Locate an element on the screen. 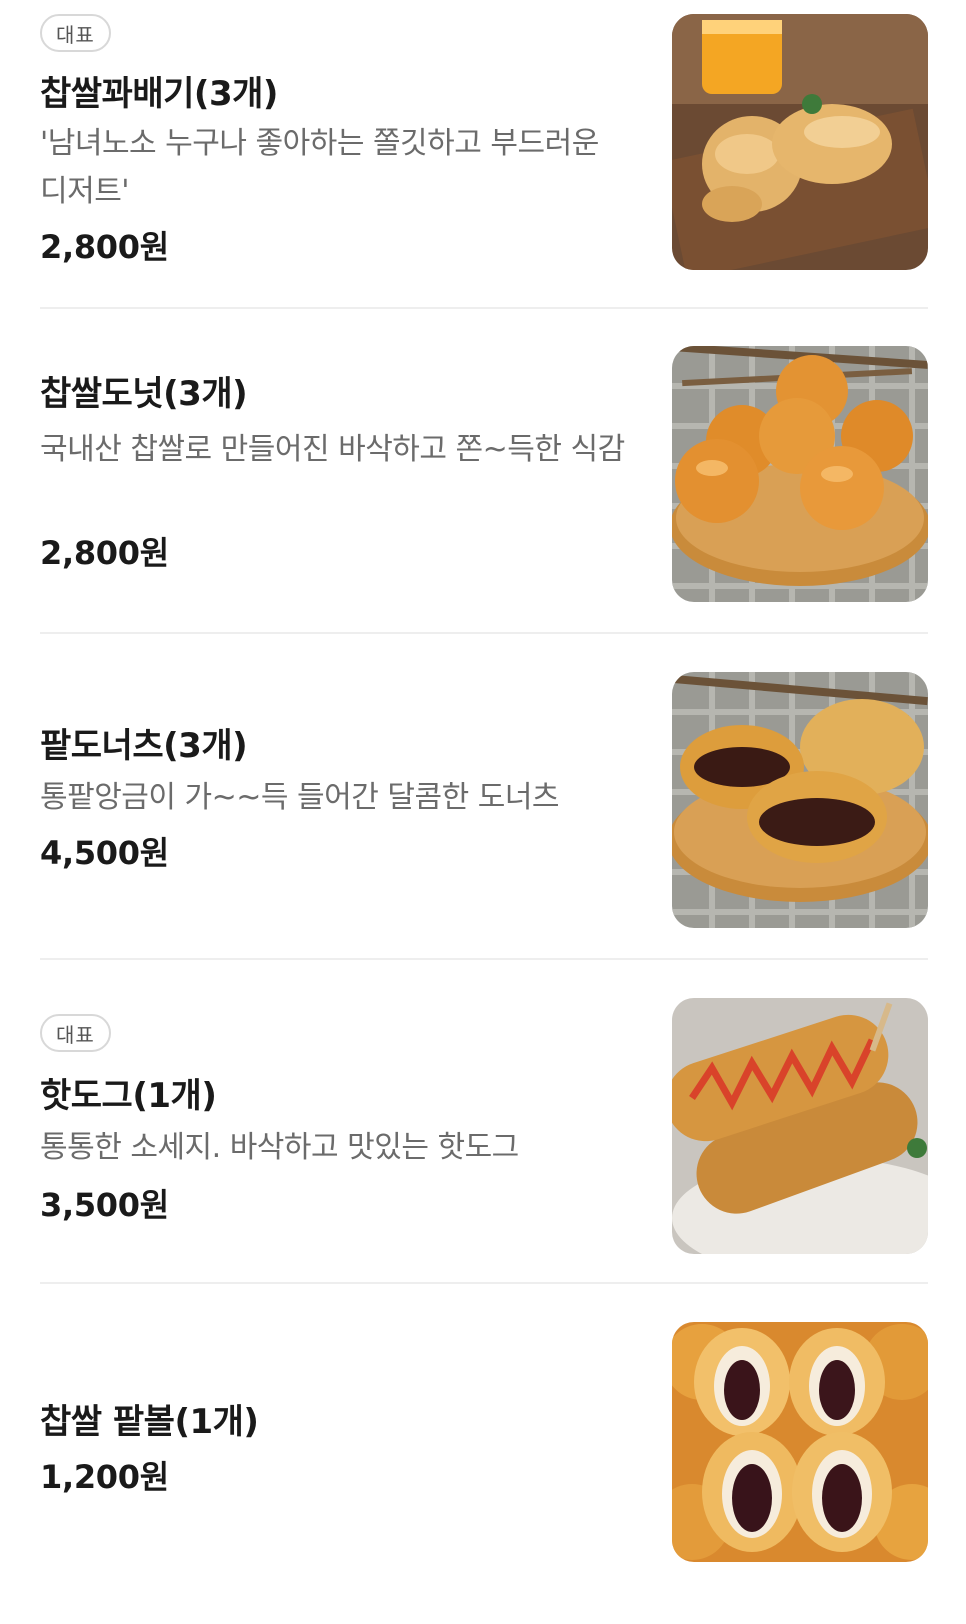  menu-item: 팥도너츠(3개) 통팥앙금이 가~~득 들어간 달콤한 도너츠 4,500원 is located at coordinates (484, 800).